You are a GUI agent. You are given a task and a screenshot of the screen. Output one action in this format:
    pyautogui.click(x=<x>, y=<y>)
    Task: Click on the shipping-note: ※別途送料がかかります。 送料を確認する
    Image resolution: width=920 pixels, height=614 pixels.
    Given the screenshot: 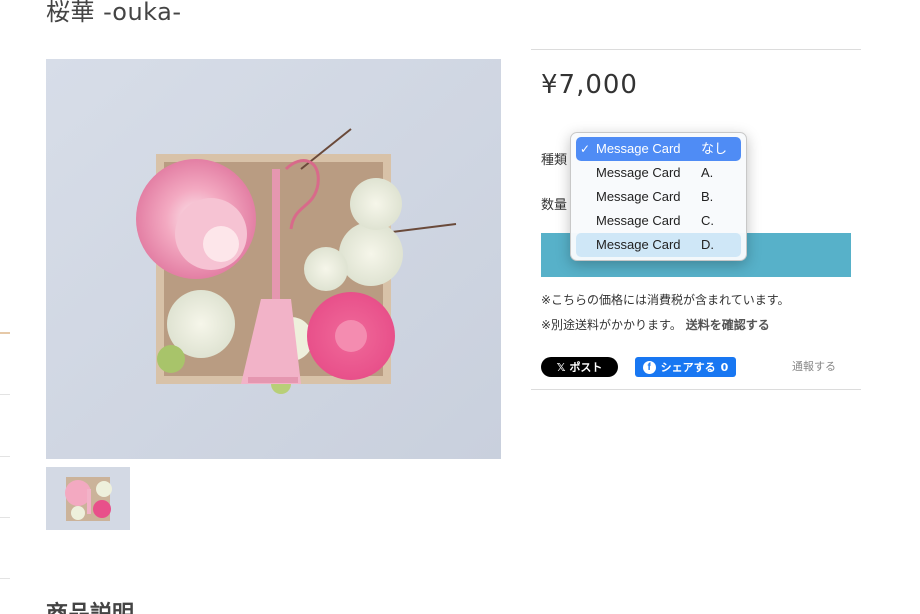 What is the action you would take?
    pyautogui.click(x=655, y=324)
    